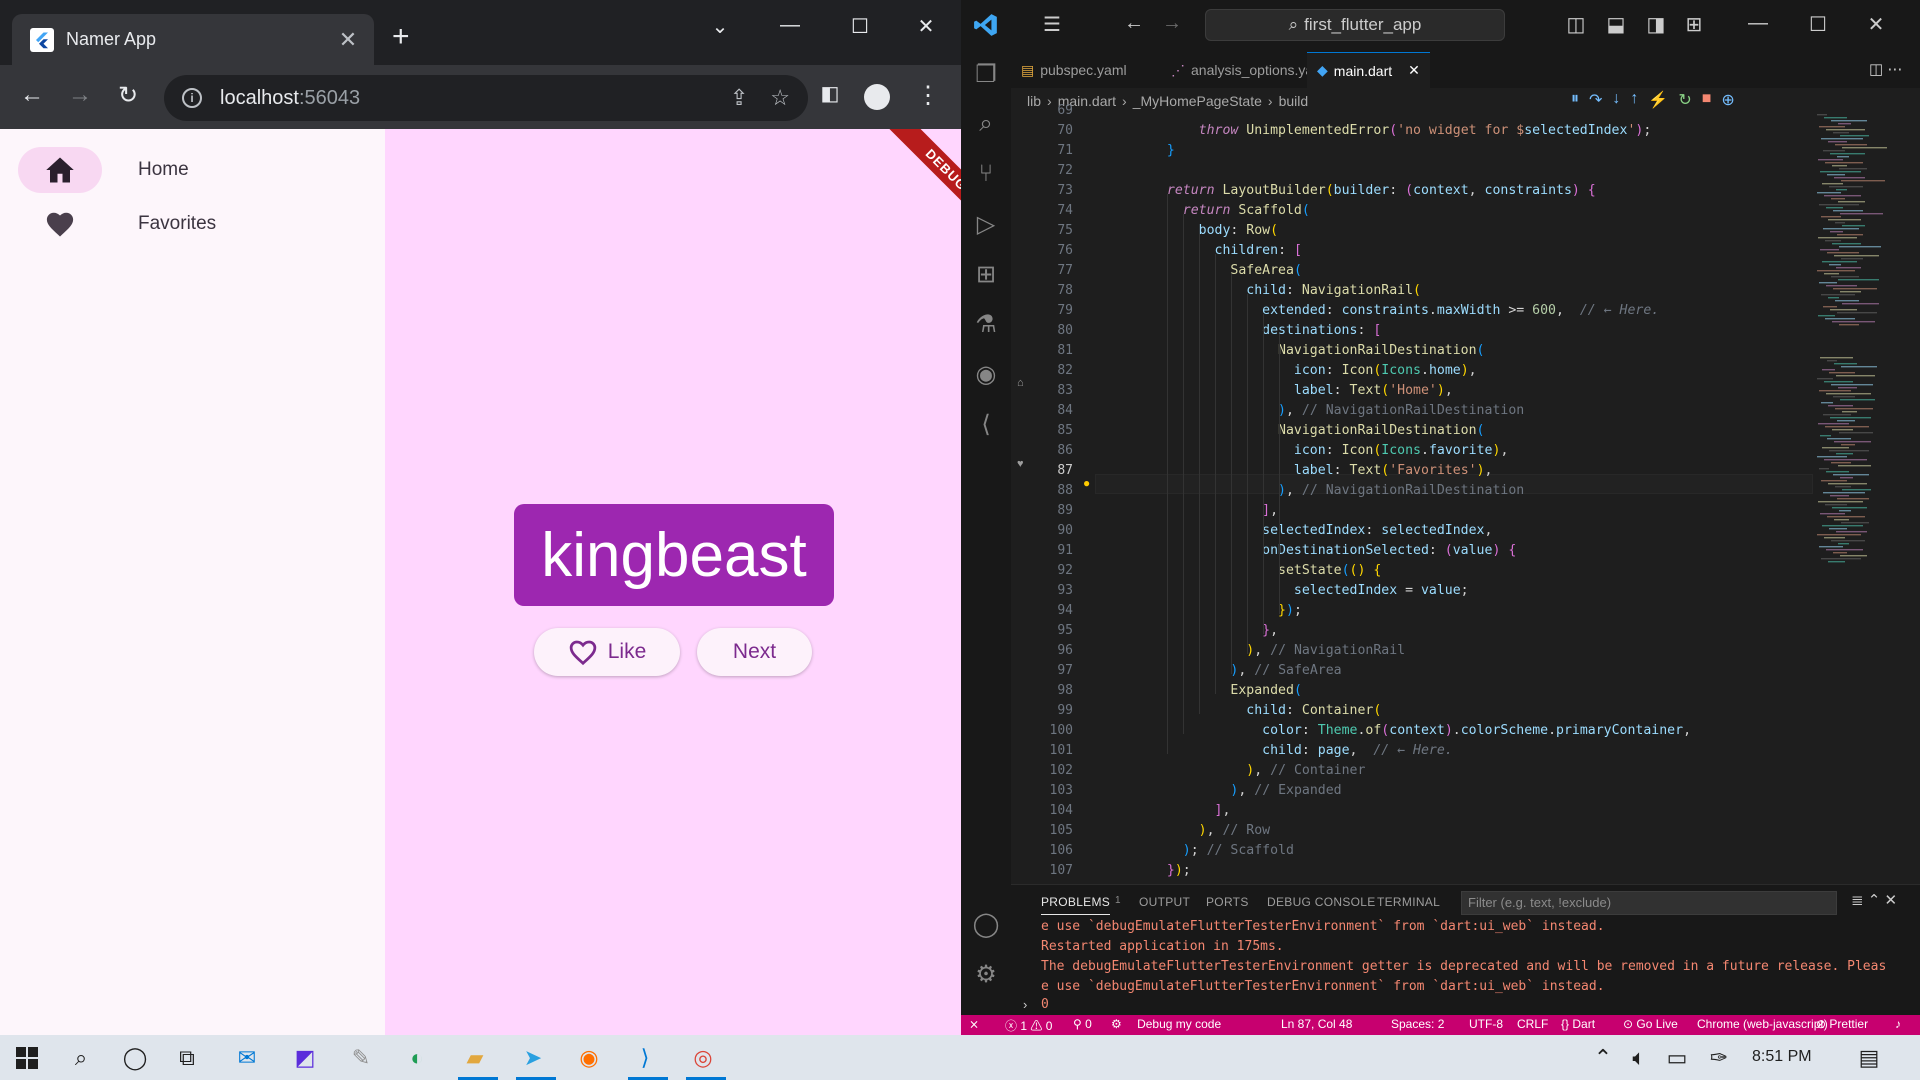 Image resolution: width=1920 pixels, height=1080 pixels. What do you see at coordinates (780, 98) in the screenshot?
I see `bookmark-star-icon: ☆` at bounding box center [780, 98].